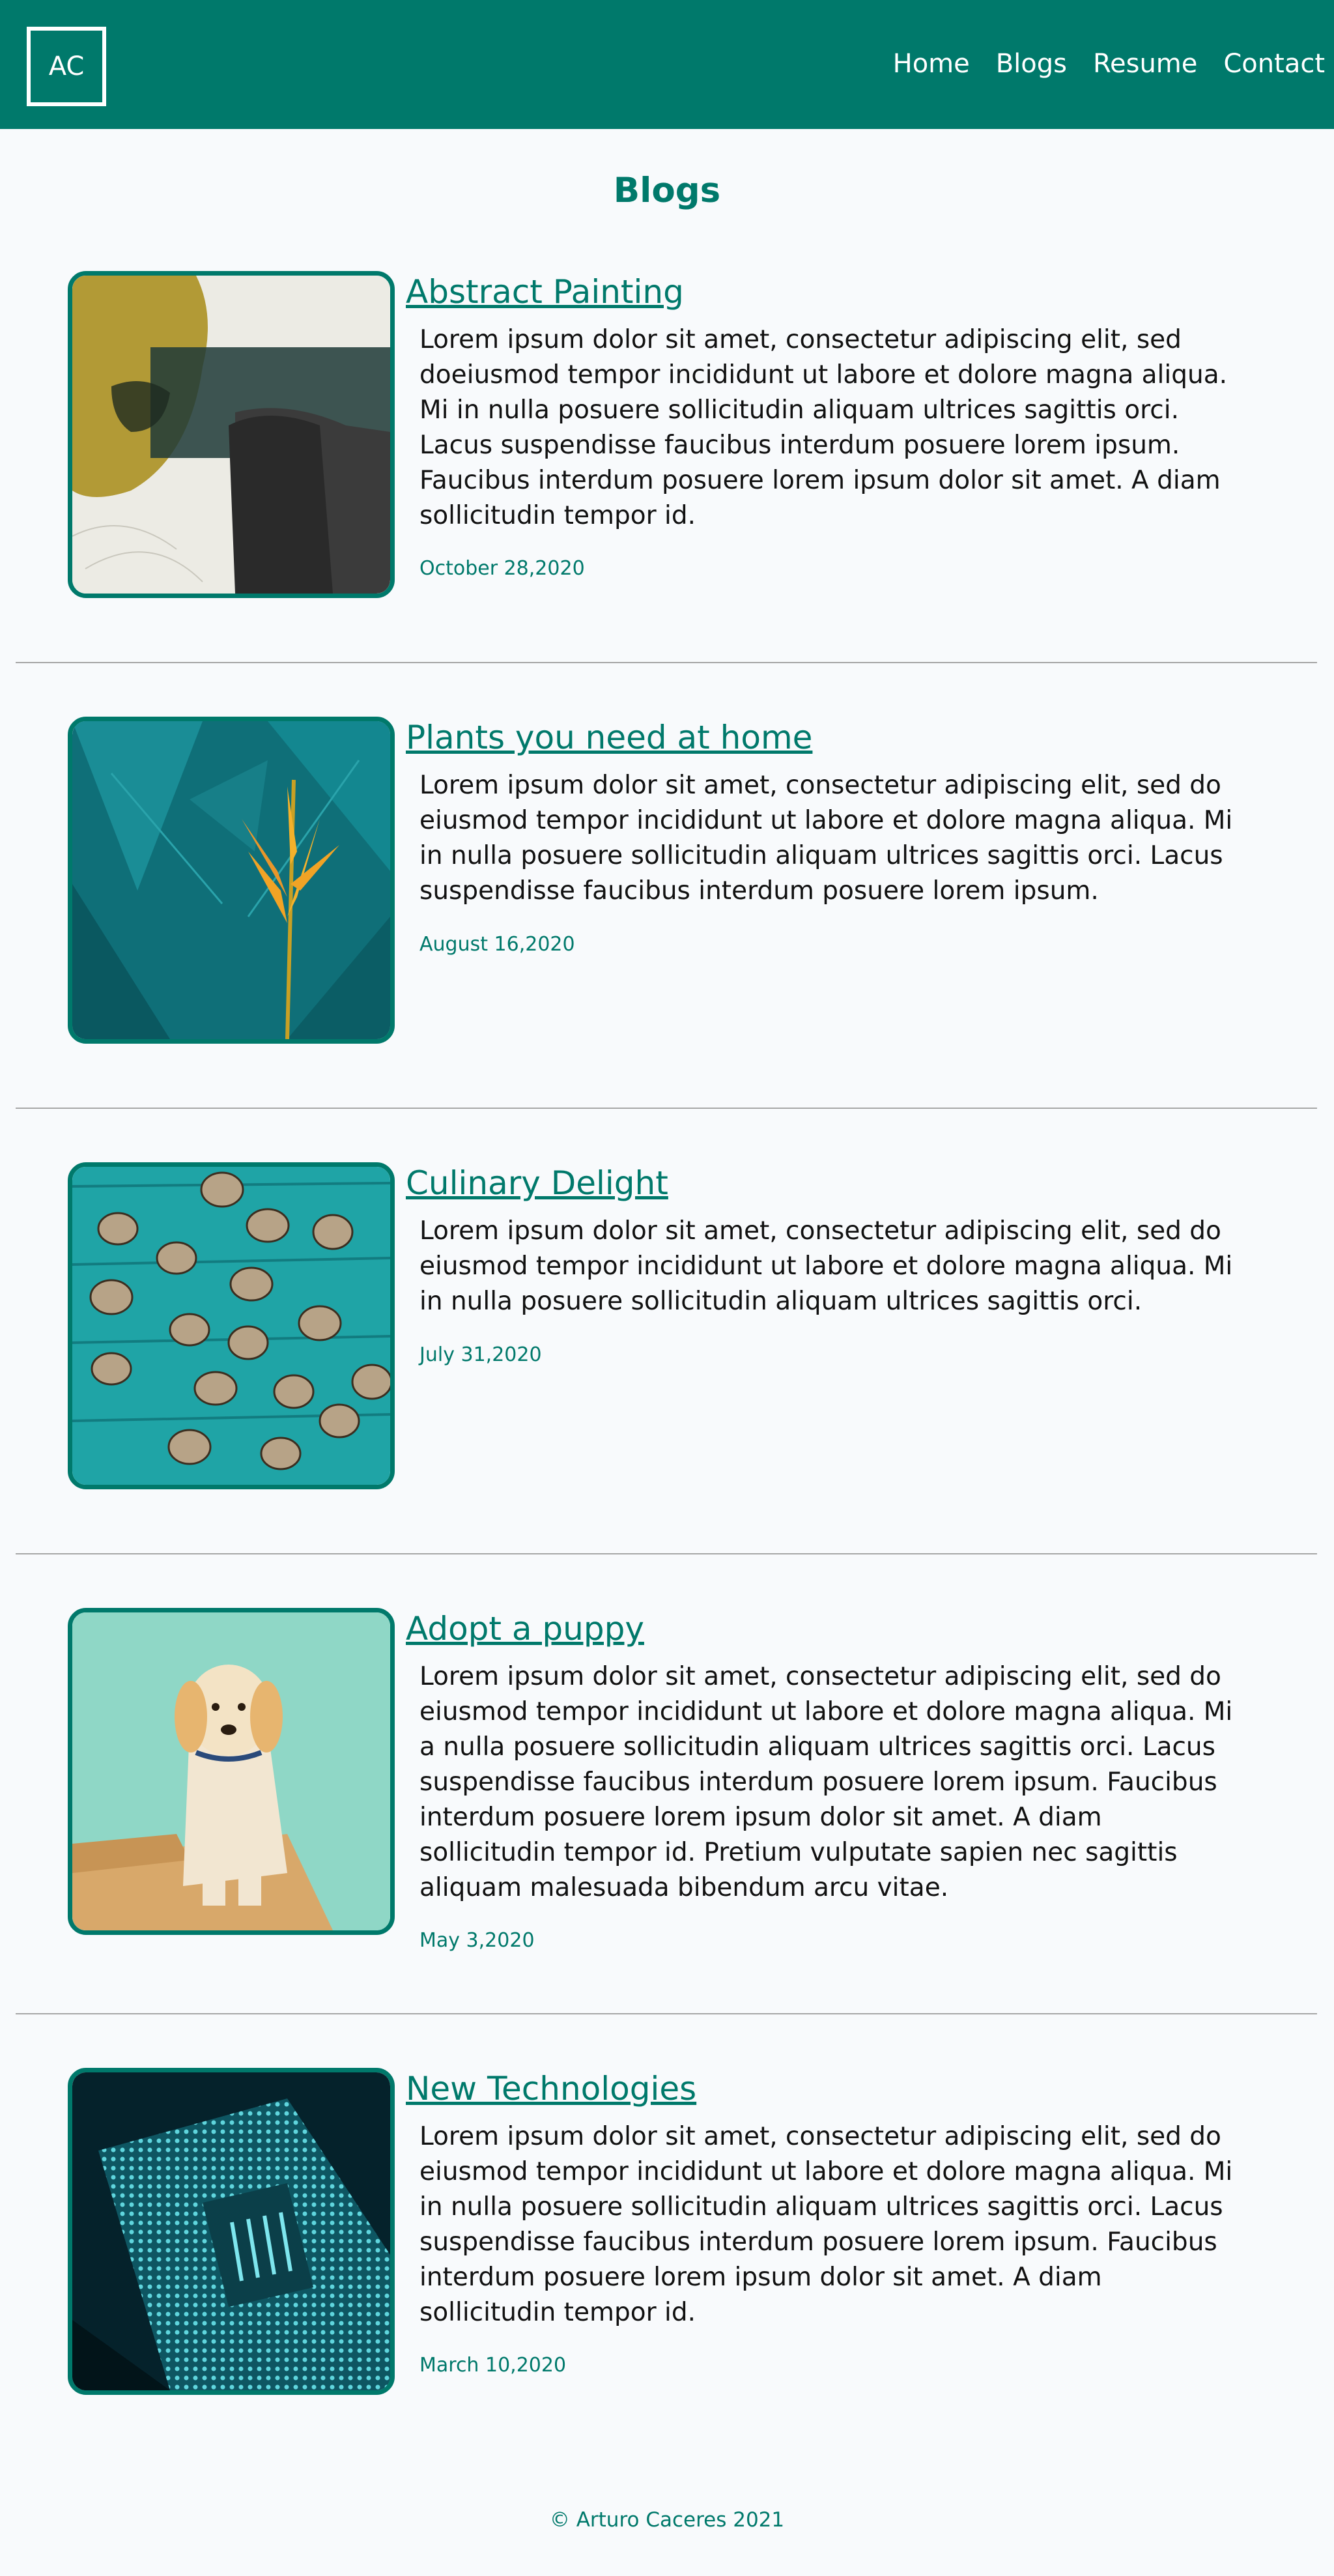 The width and height of the screenshot is (1334, 2576). I want to click on site-footer: © Arturo Caceres 2021, so click(667, 2520).